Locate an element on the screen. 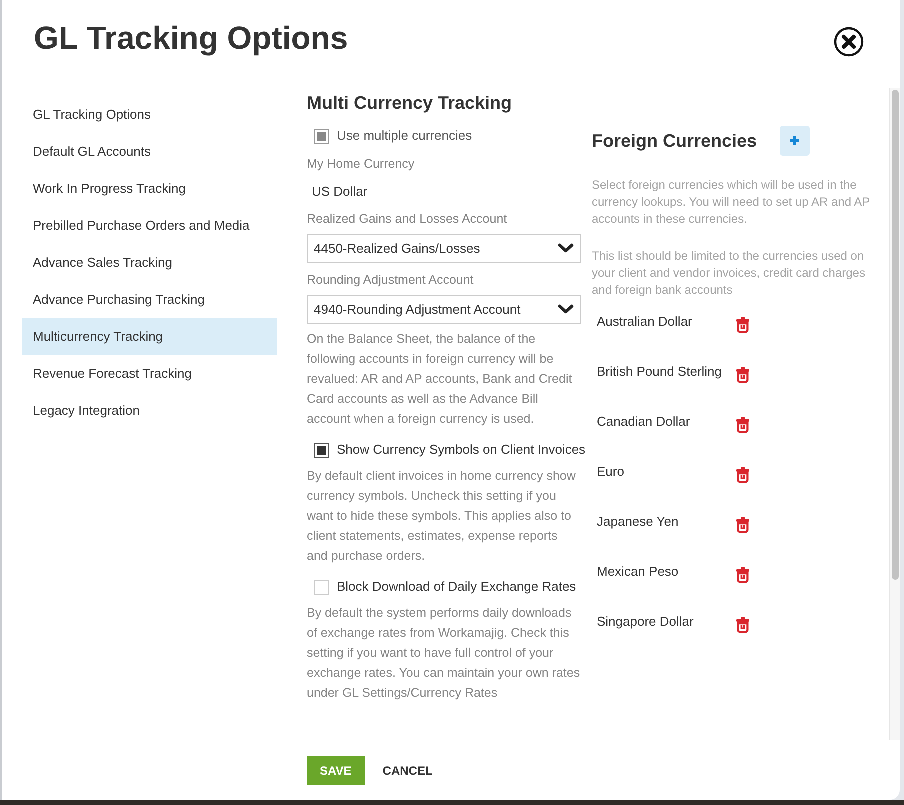  scrollbar-thumb is located at coordinates (895, 335).